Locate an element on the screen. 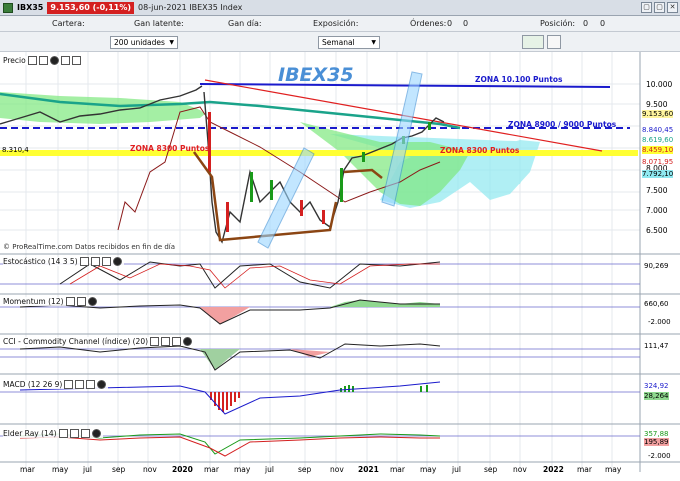  elder-bear-value: 195,89 is located at coordinates (656, 442).